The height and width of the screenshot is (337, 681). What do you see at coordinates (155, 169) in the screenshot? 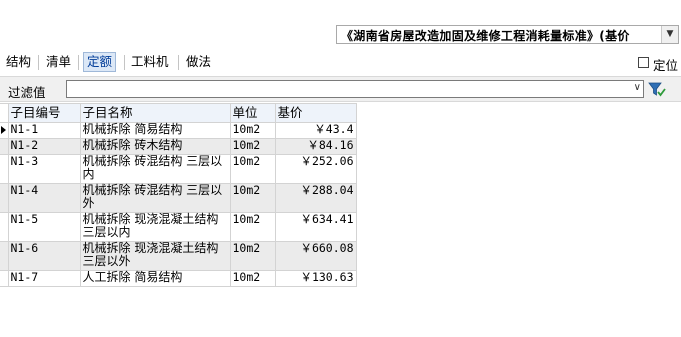
I see `cell-name: 机械拆除 砖混结构 三层以内` at bounding box center [155, 169].